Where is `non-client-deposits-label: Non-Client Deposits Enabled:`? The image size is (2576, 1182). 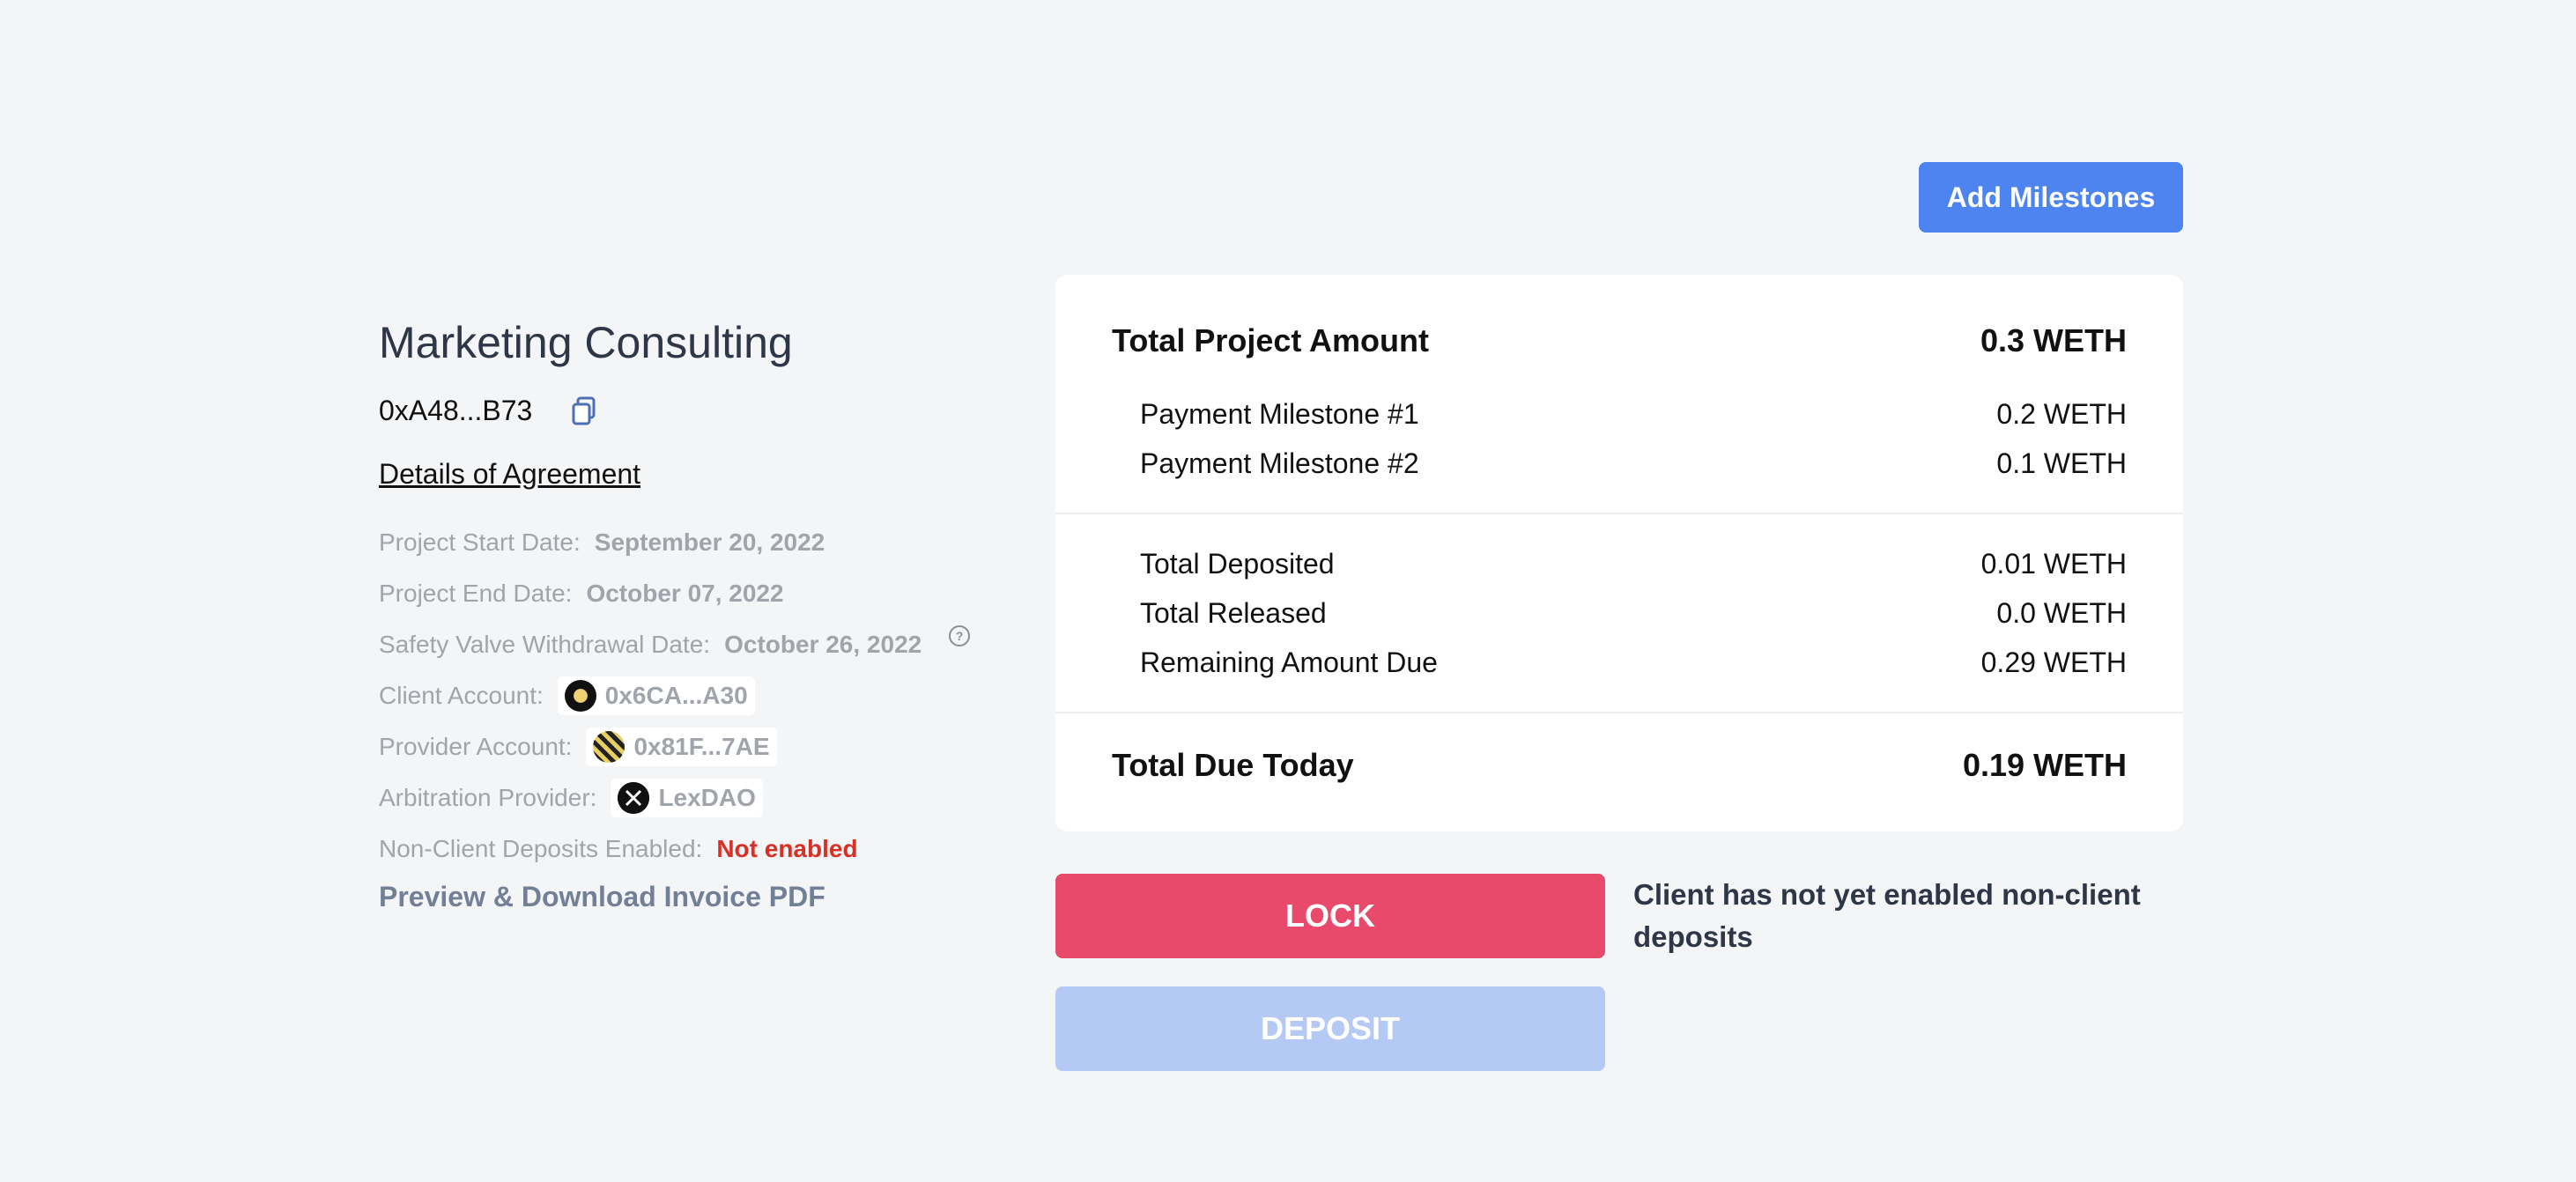 non-client-deposits-label: Non-Client Deposits Enabled: is located at coordinates (541, 848).